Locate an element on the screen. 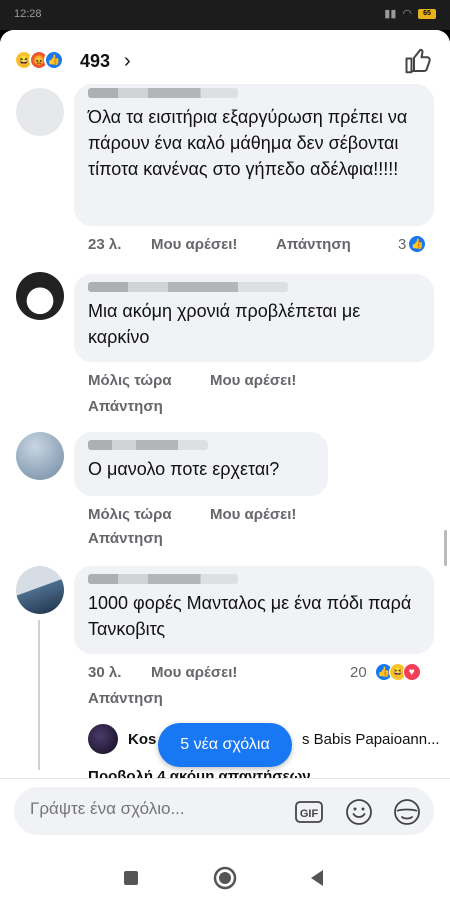 This screenshot has width=450, height=900. wifi-icon: ◠ is located at coordinates (407, 14).